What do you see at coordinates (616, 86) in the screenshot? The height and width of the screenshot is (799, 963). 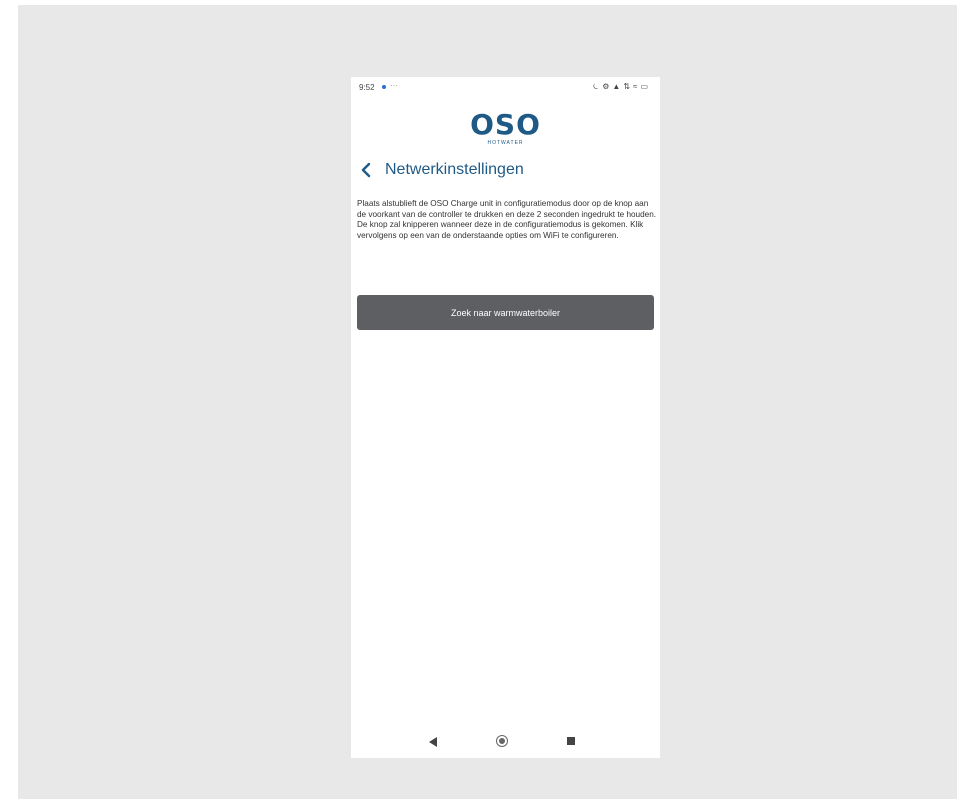 I see `signal-icon: ▲` at bounding box center [616, 86].